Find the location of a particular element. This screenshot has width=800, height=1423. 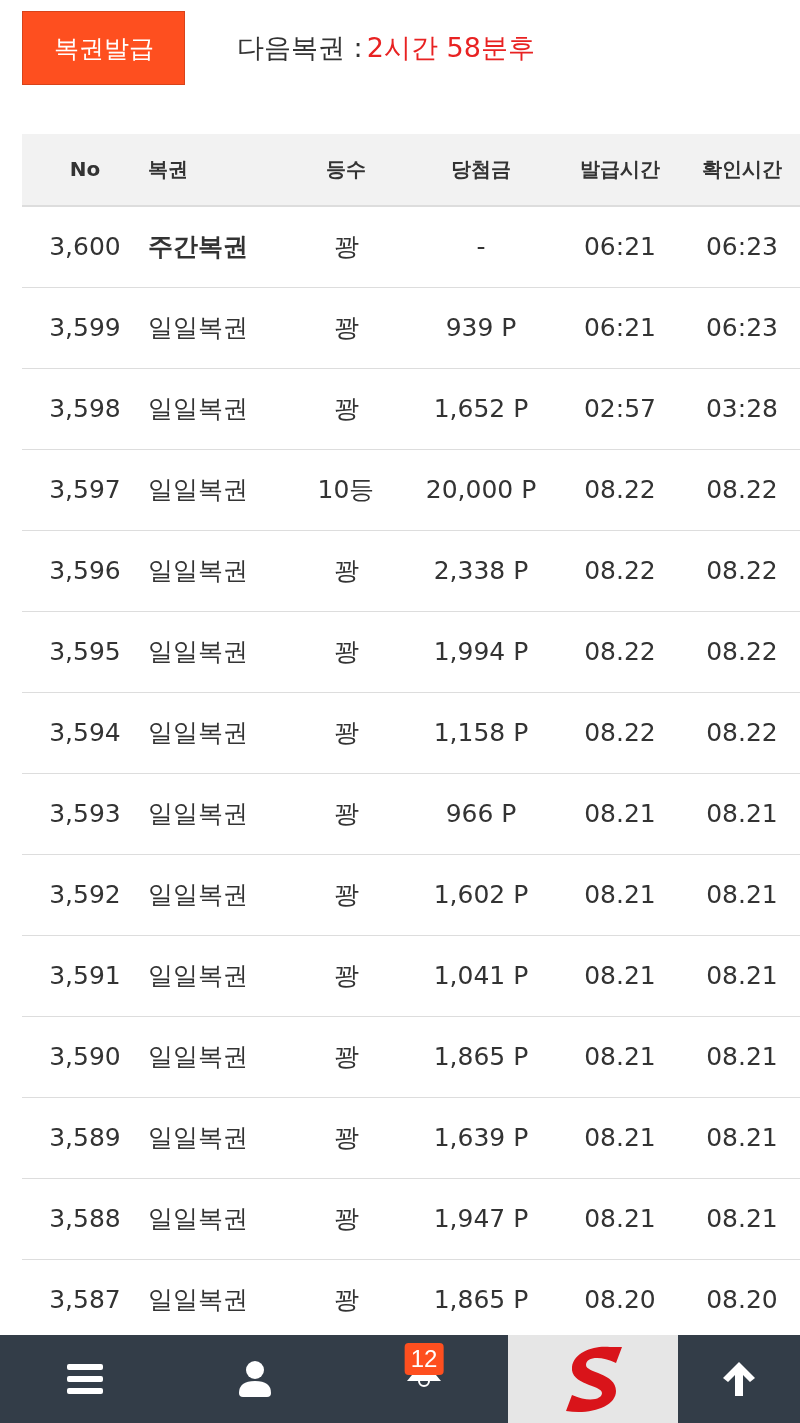

table-cell-text: 1,602 P is located at coordinates (481, 895).